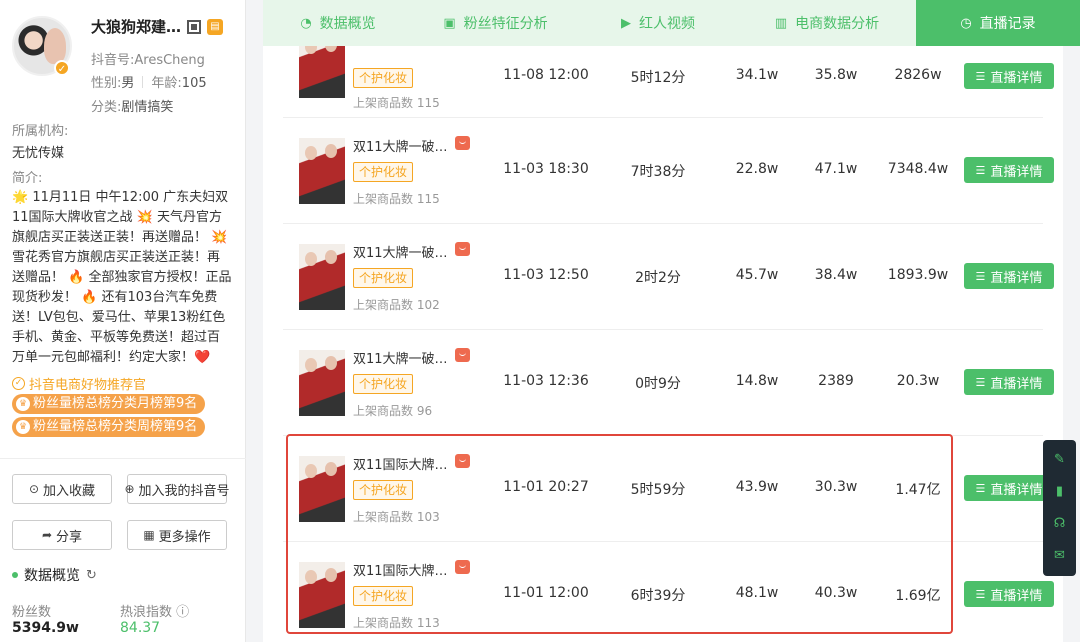 The image size is (1080, 642). Describe the element at coordinates (836, 381) in the screenshot. I see `metric-2: 2389` at that location.